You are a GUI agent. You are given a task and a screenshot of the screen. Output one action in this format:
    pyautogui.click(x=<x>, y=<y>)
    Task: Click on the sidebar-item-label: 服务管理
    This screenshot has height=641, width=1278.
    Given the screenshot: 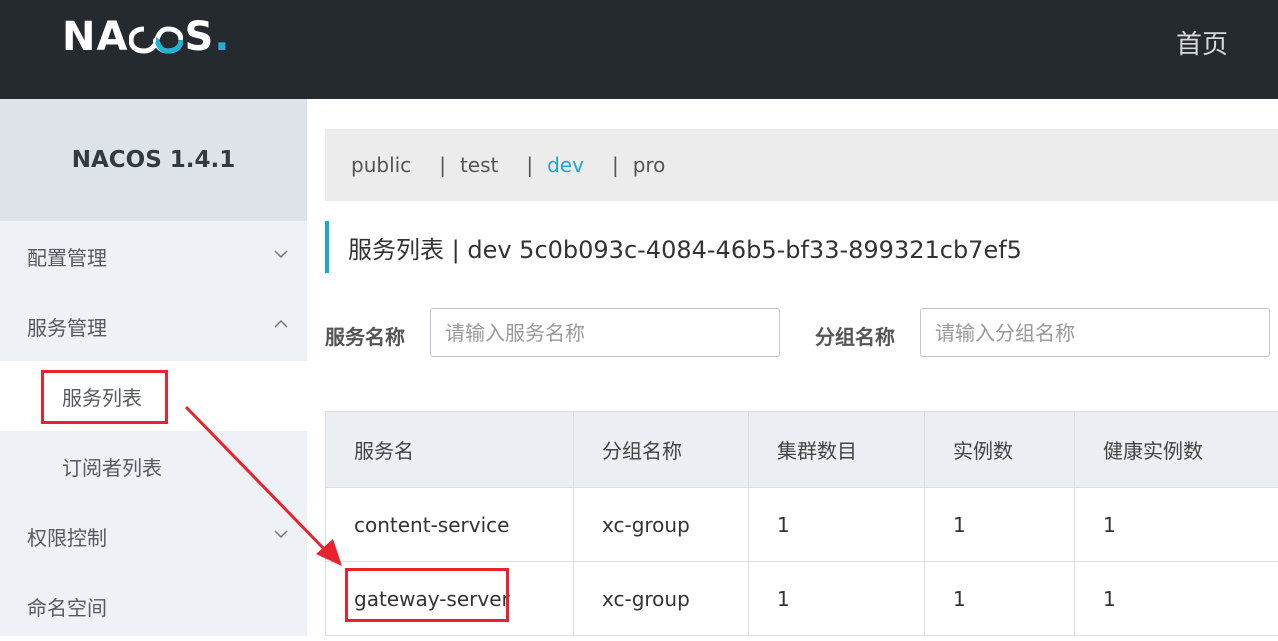 What is the action you would take?
    pyautogui.click(x=67, y=326)
    